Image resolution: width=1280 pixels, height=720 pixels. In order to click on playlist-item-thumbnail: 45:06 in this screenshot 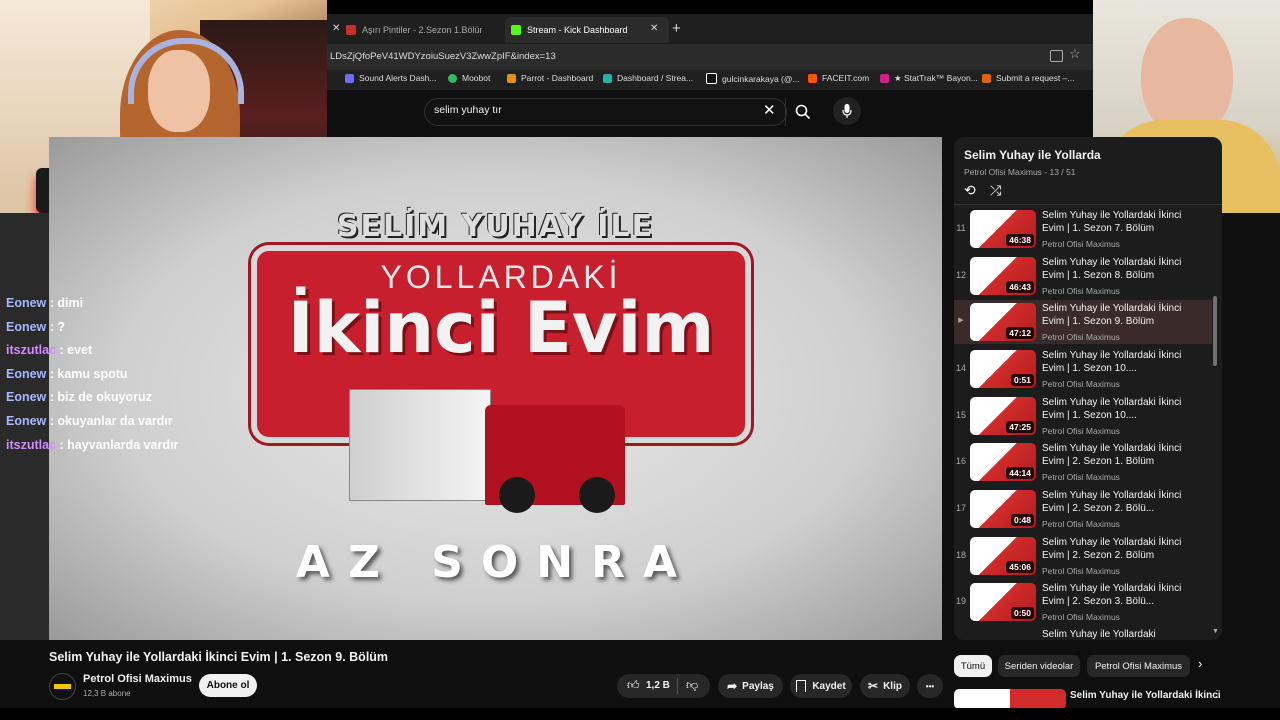, I will do `click(1003, 556)`.